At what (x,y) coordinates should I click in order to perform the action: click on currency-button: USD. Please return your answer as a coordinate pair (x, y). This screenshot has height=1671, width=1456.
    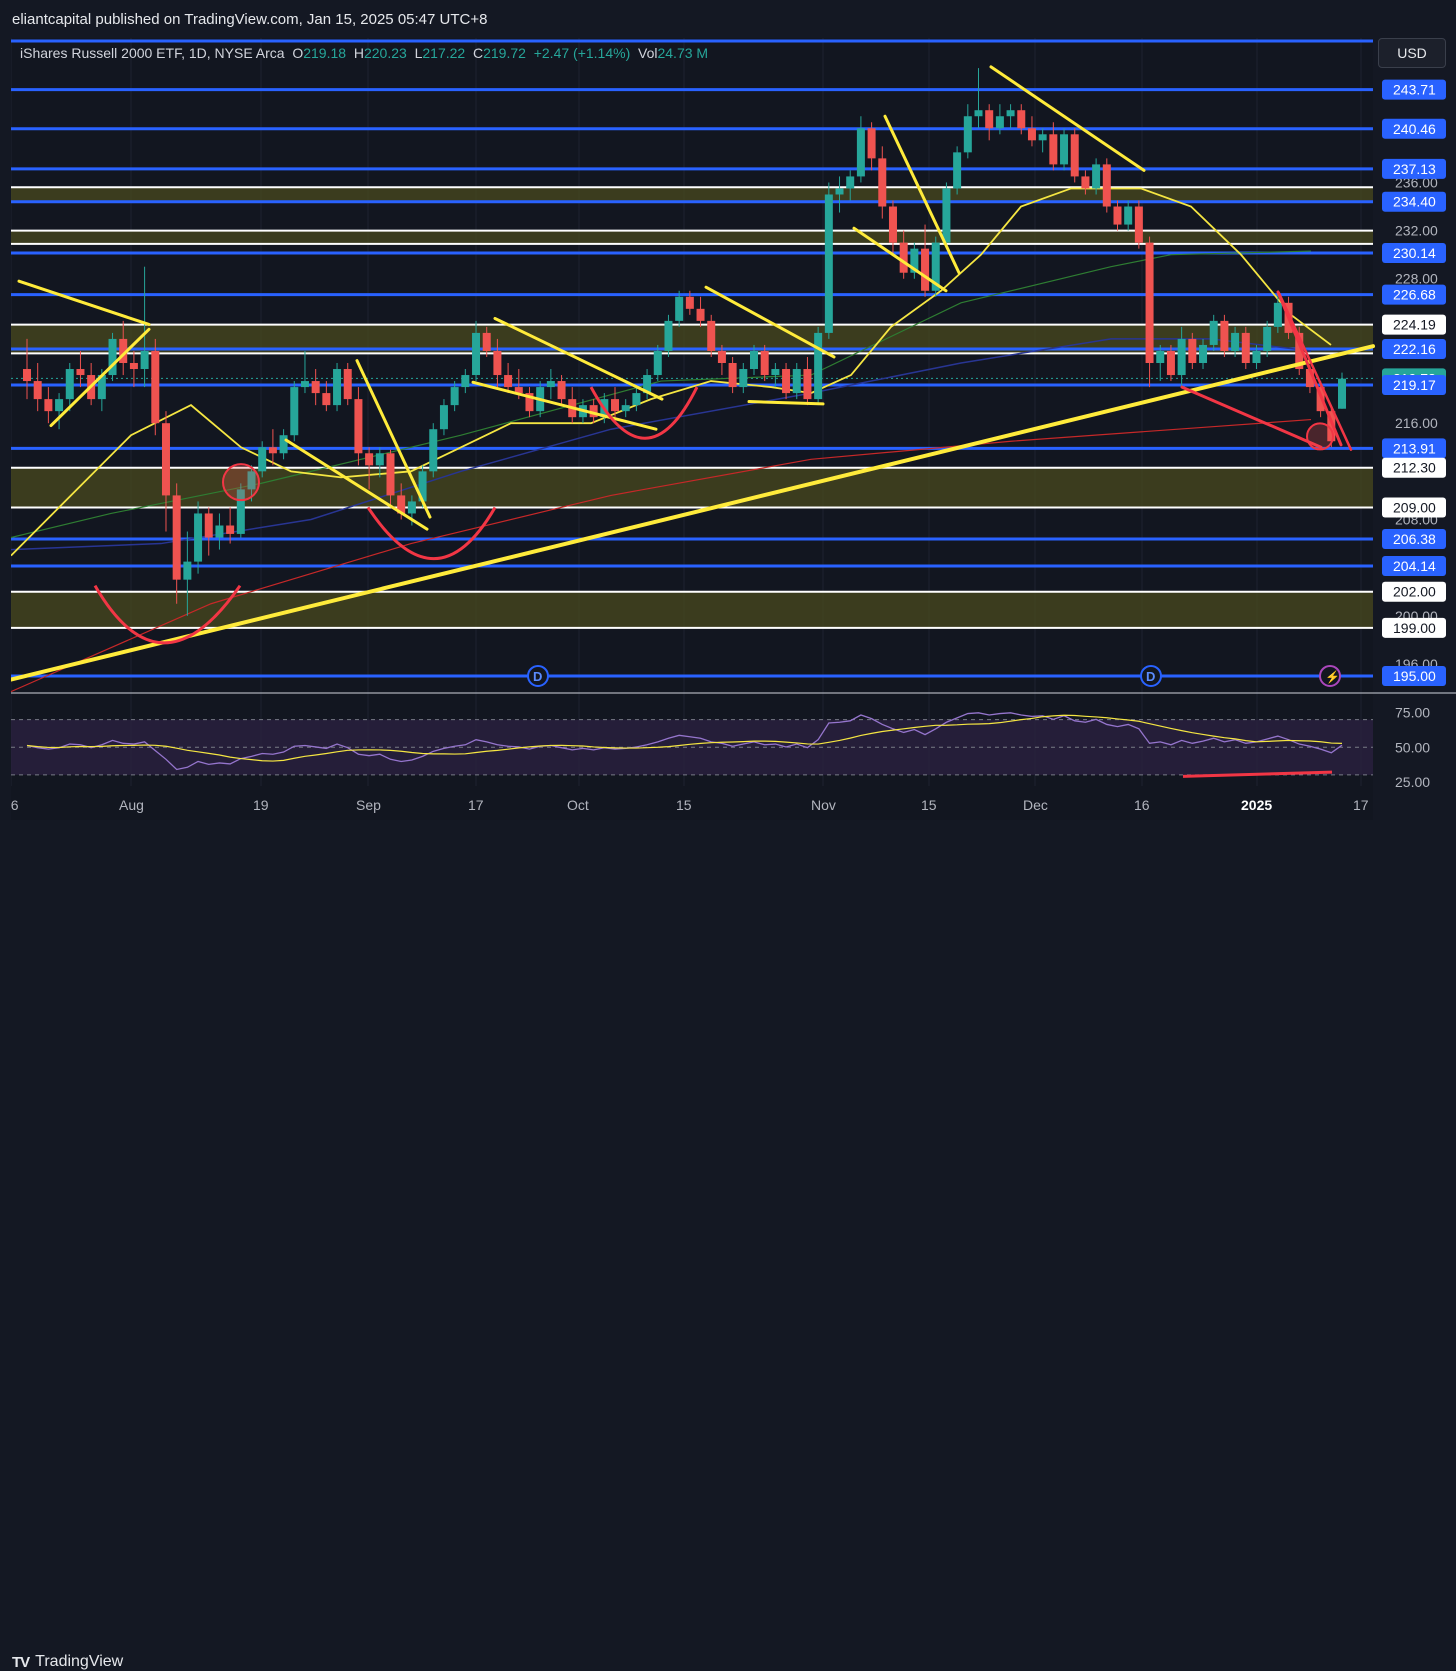
    Looking at the image, I should click on (1412, 53).